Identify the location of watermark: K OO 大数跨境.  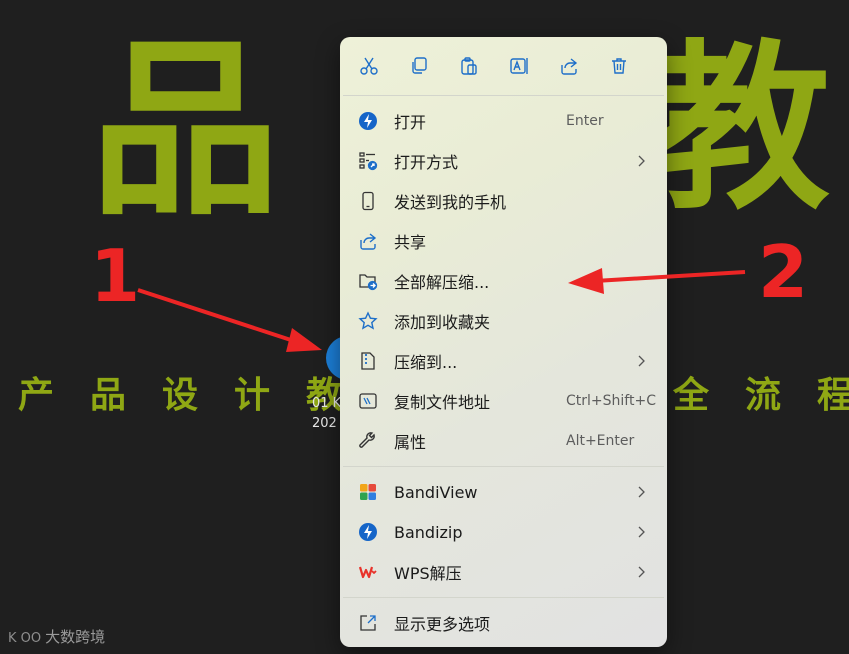
(56, 636).